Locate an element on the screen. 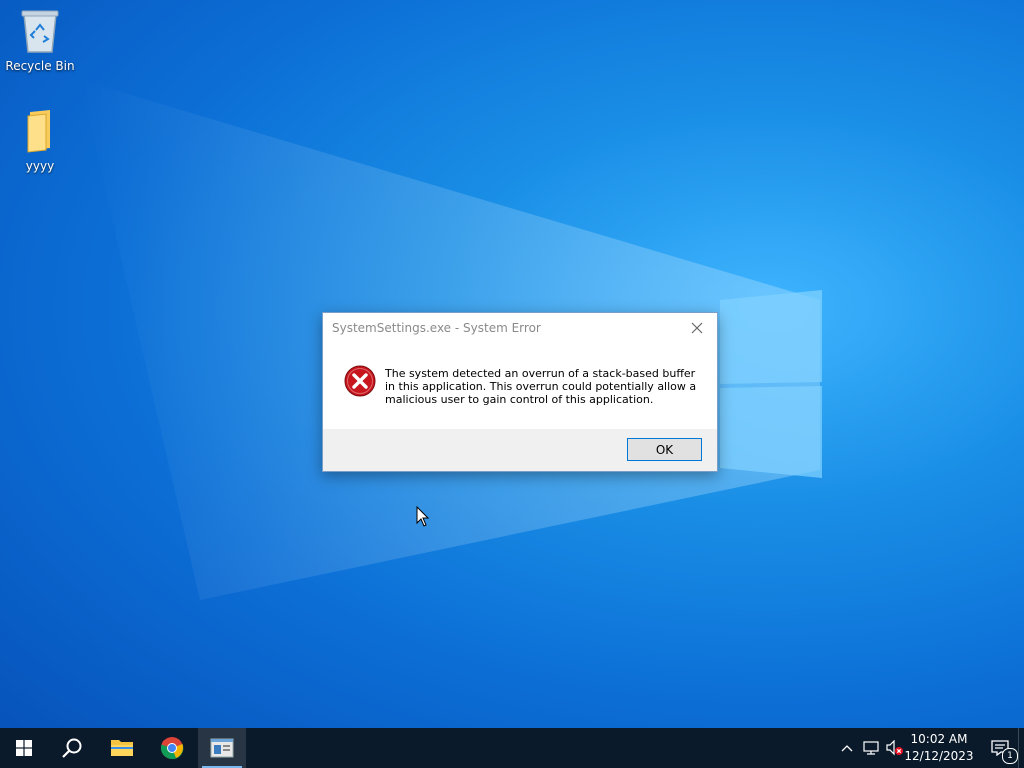 This screenshot has width=1024, height=768. taskbar: 10:02 AM 12/12/2023 1 is located at coordinates (512, 748).